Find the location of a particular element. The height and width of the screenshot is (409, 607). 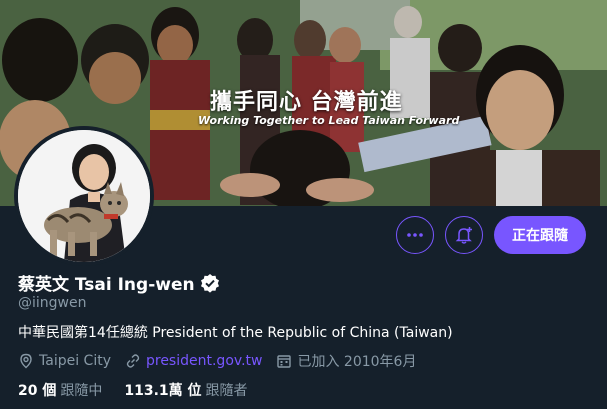

calendar-icon is located at coordinates (284, 361).